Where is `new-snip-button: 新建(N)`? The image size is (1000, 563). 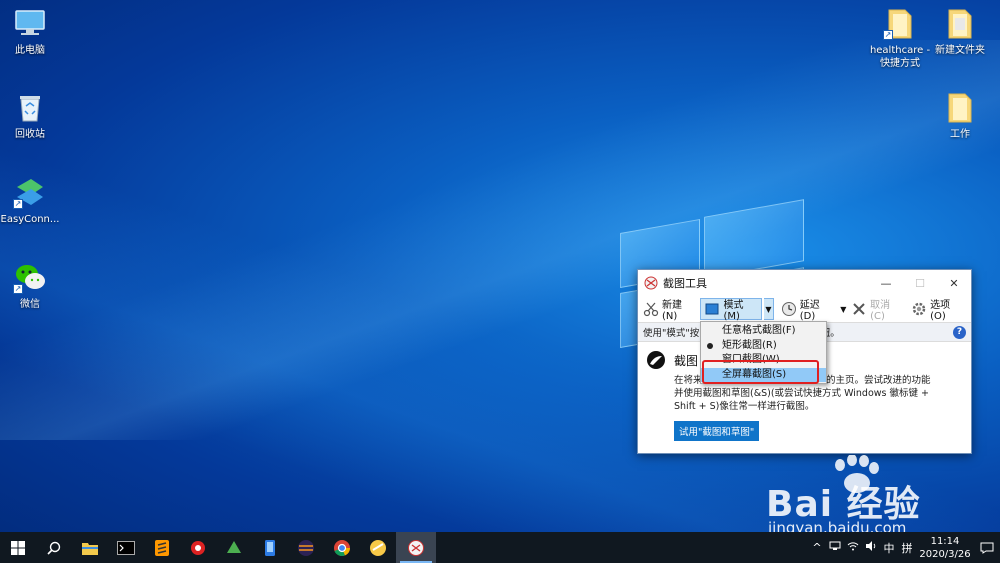 new-snip-button: 新建(N) is located at coordinates (669, 310).